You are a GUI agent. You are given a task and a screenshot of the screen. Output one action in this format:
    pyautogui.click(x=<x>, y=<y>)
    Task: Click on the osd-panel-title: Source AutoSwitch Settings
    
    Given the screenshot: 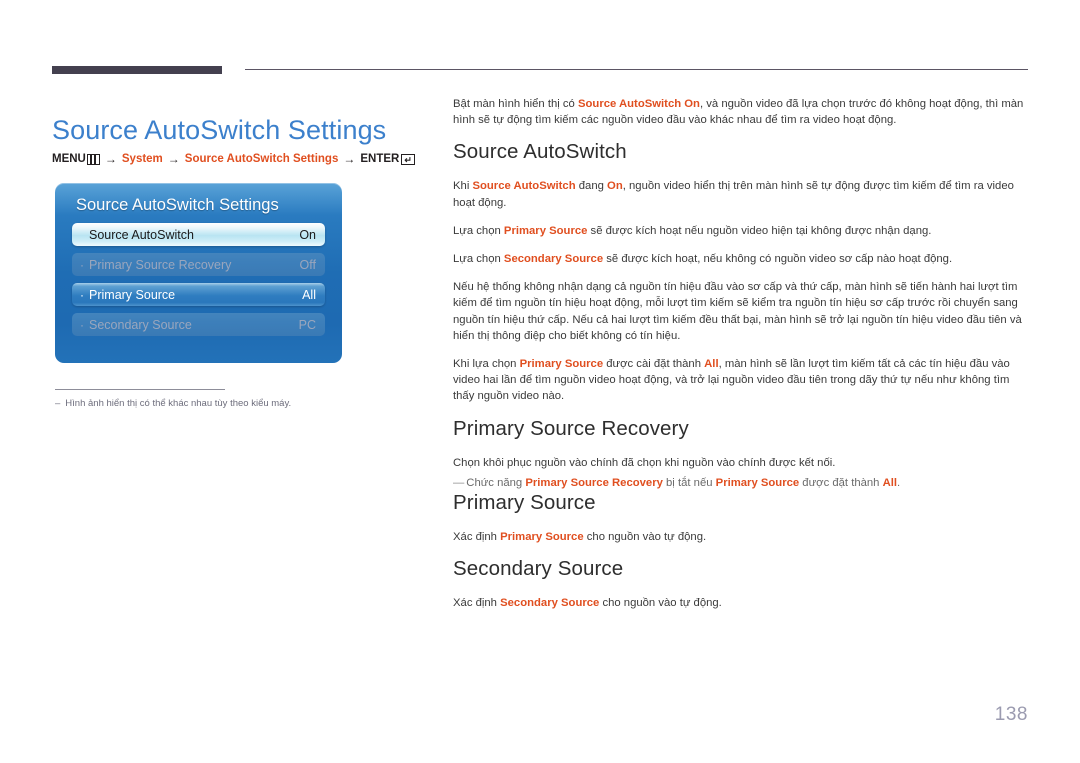 What is the action you would take?
    pyautogui.click(x=177, y=205)
    